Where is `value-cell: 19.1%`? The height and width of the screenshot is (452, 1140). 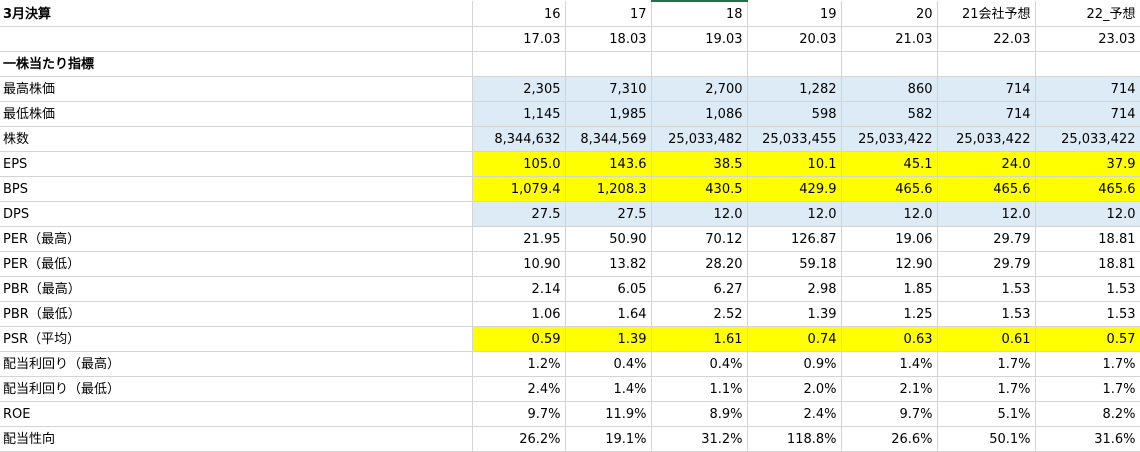
value-cell: 19.1% is located at coordinates (608, 439).